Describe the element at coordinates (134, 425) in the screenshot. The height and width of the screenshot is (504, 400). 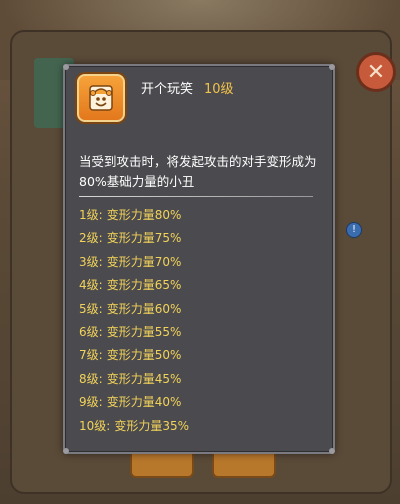
I see `level-row: 10级: 变形力量35%` at that location.